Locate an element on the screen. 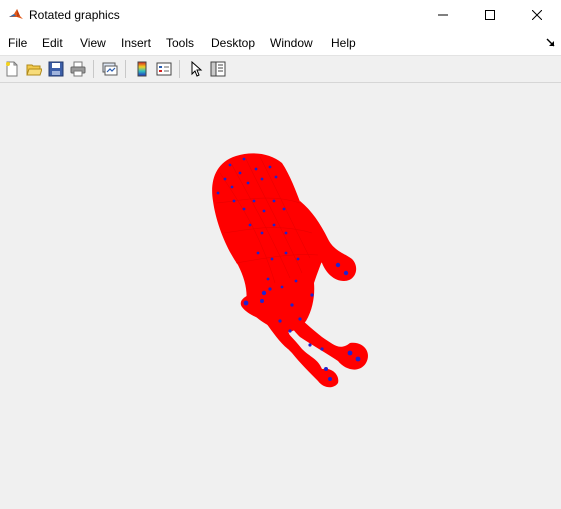 This screenshot has width=561, height=509. edit-plot-icon is located at coordinates (197, 69).